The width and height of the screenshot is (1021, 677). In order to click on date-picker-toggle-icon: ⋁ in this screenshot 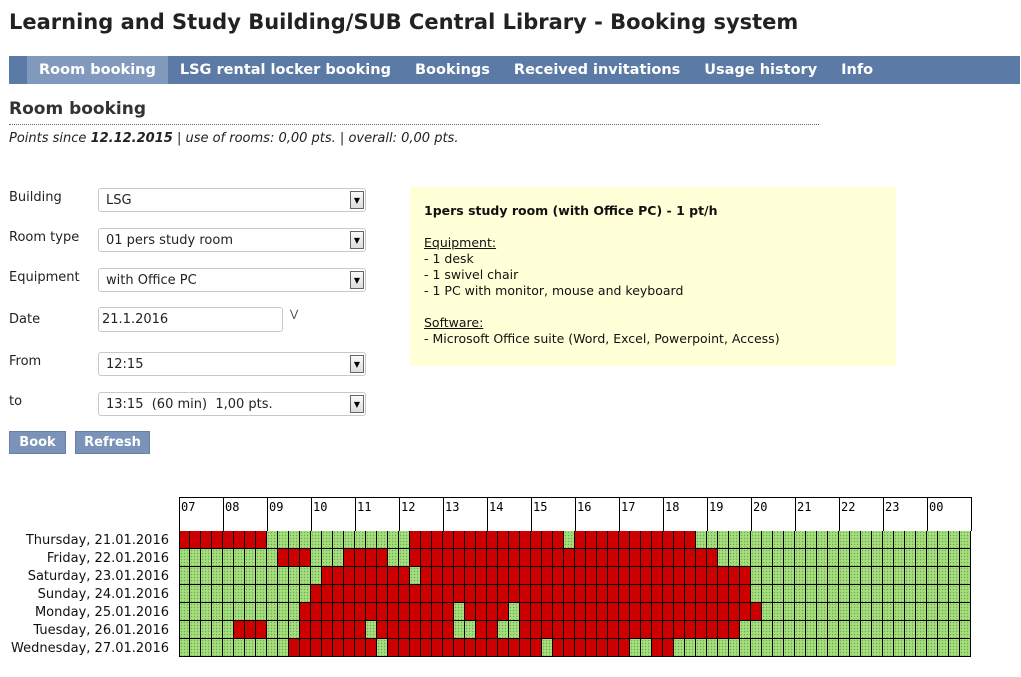, I will do `click(294, 314)`.